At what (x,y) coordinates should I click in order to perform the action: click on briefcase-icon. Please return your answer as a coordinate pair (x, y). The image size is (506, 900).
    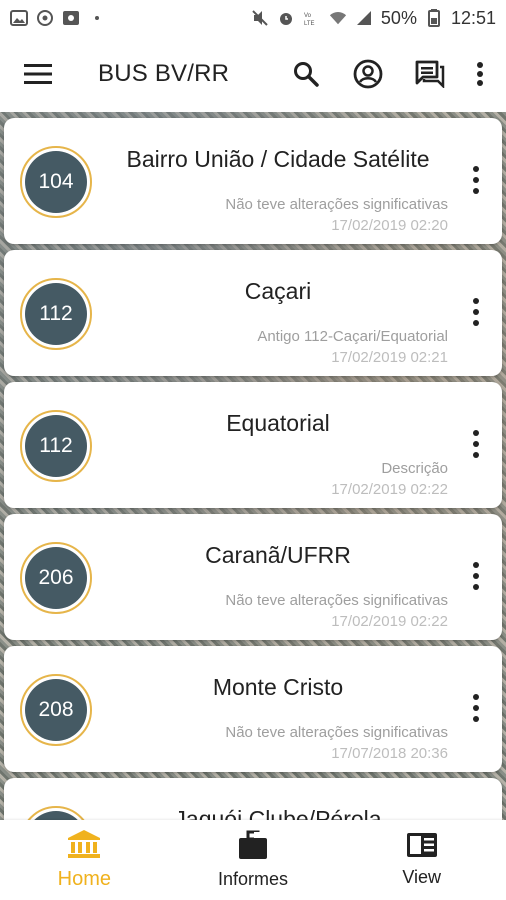
    Looking at the image, I should click on (253, 847).